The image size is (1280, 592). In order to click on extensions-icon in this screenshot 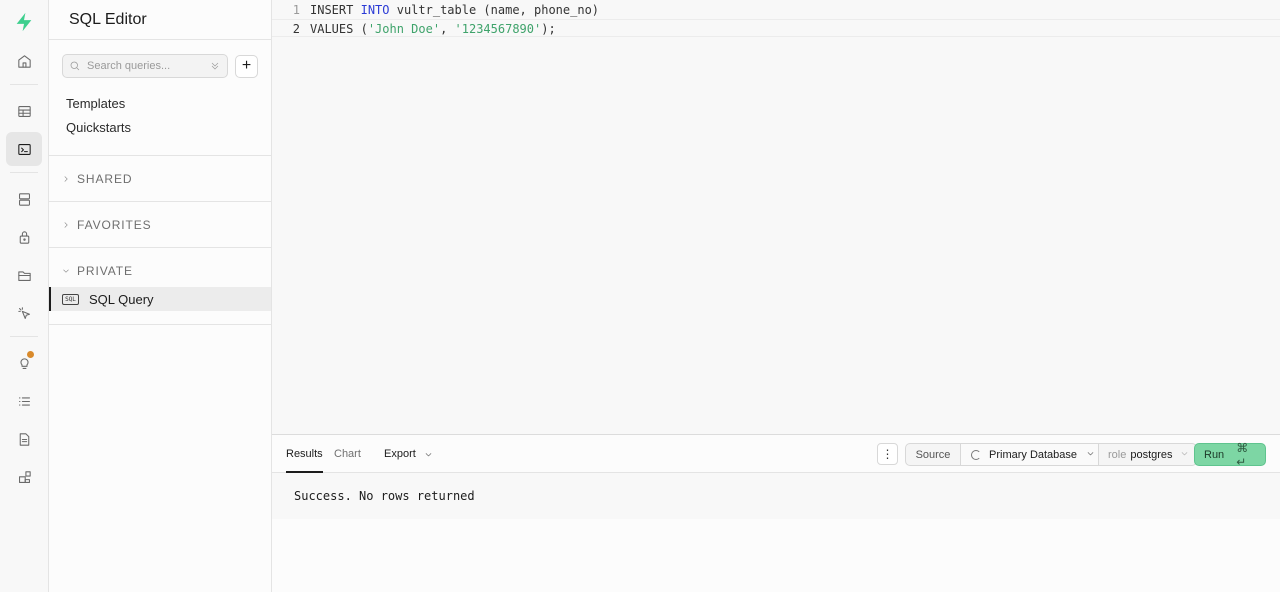, I will do `click(24, 477)`.